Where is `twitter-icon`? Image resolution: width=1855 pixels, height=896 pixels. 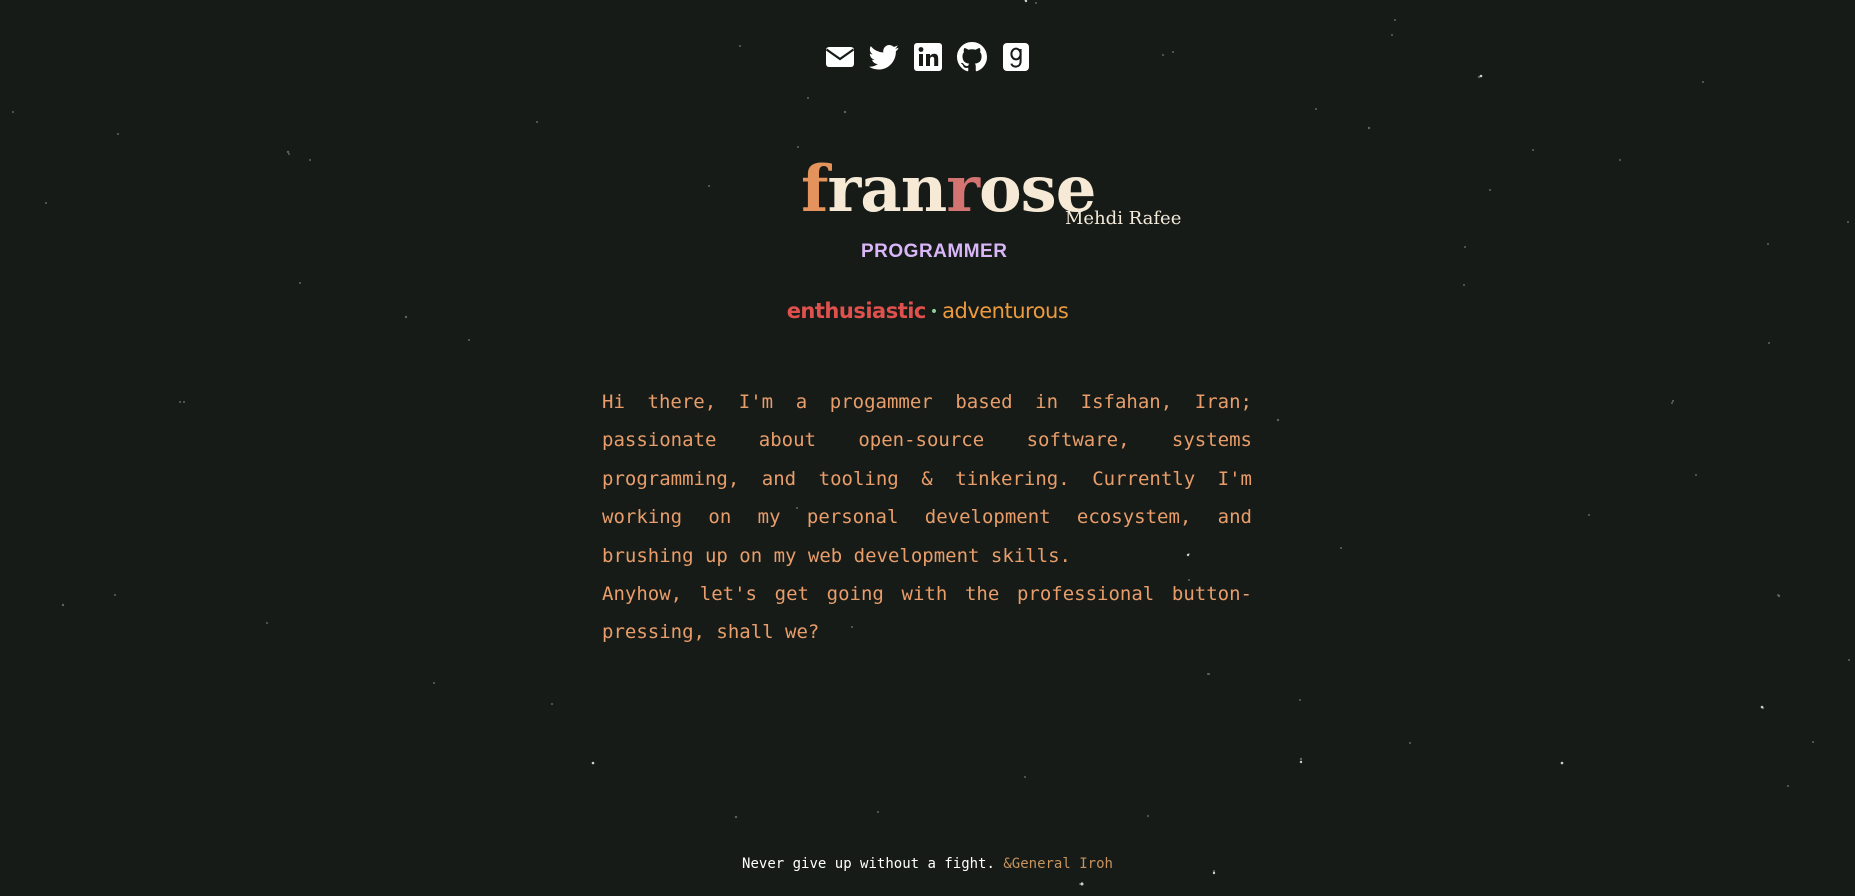
twitter-icon is located at coordinates (883, 57).